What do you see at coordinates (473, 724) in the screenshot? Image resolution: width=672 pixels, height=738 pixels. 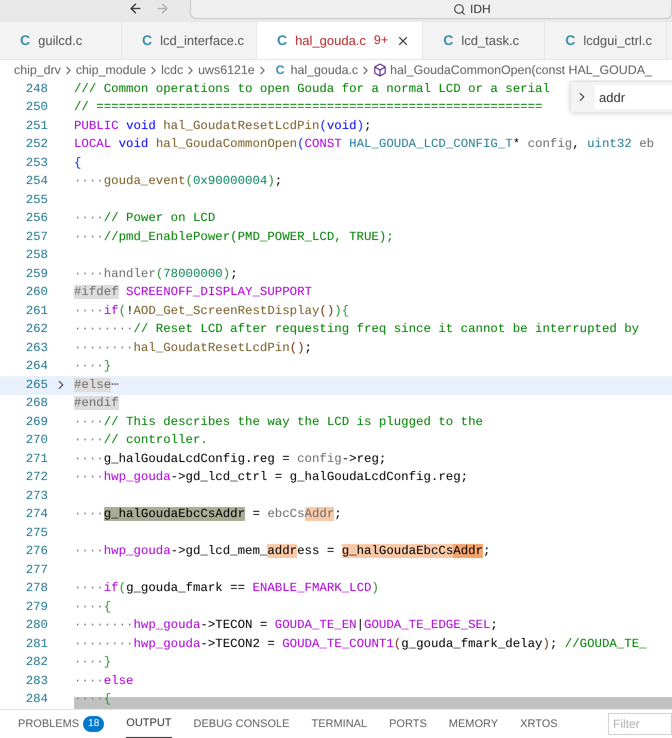 I see `panel-tab: MEMORY` at bounding box center [473, 724].